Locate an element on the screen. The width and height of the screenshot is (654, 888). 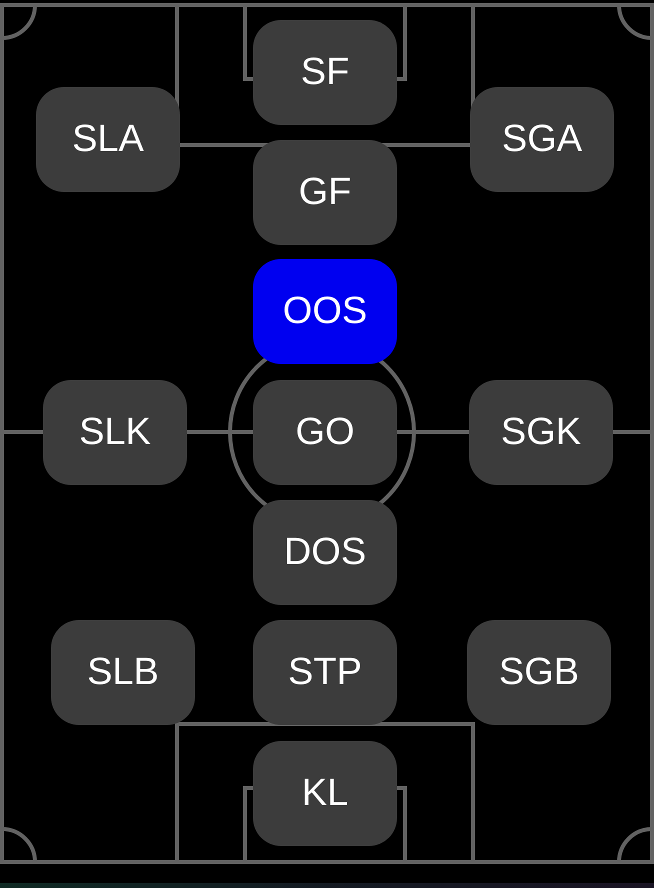
position-button: DOS is located at coordinates (325, 552).